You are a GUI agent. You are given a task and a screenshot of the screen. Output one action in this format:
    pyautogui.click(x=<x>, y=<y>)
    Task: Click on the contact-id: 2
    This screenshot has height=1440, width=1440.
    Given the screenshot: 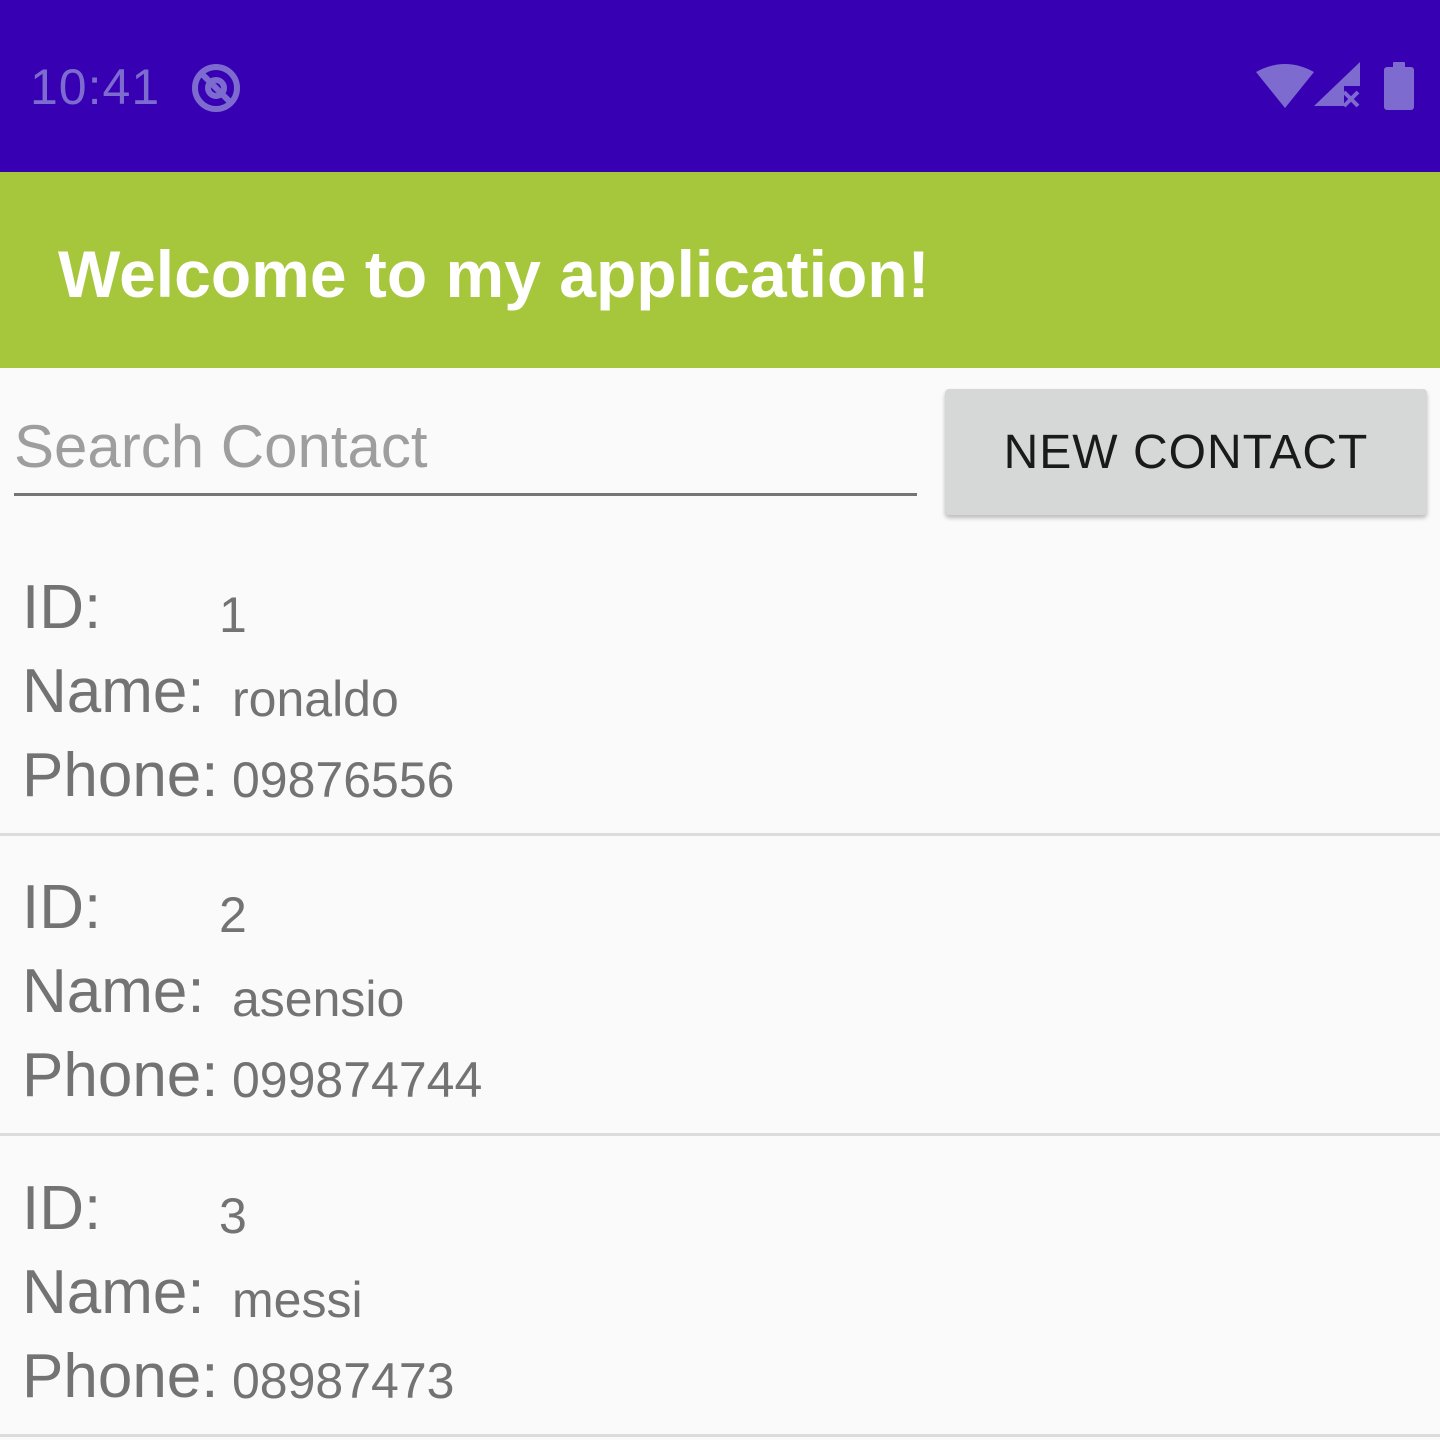 What is the action you would take?
    pyautogui.click(x=233, y=915)
    